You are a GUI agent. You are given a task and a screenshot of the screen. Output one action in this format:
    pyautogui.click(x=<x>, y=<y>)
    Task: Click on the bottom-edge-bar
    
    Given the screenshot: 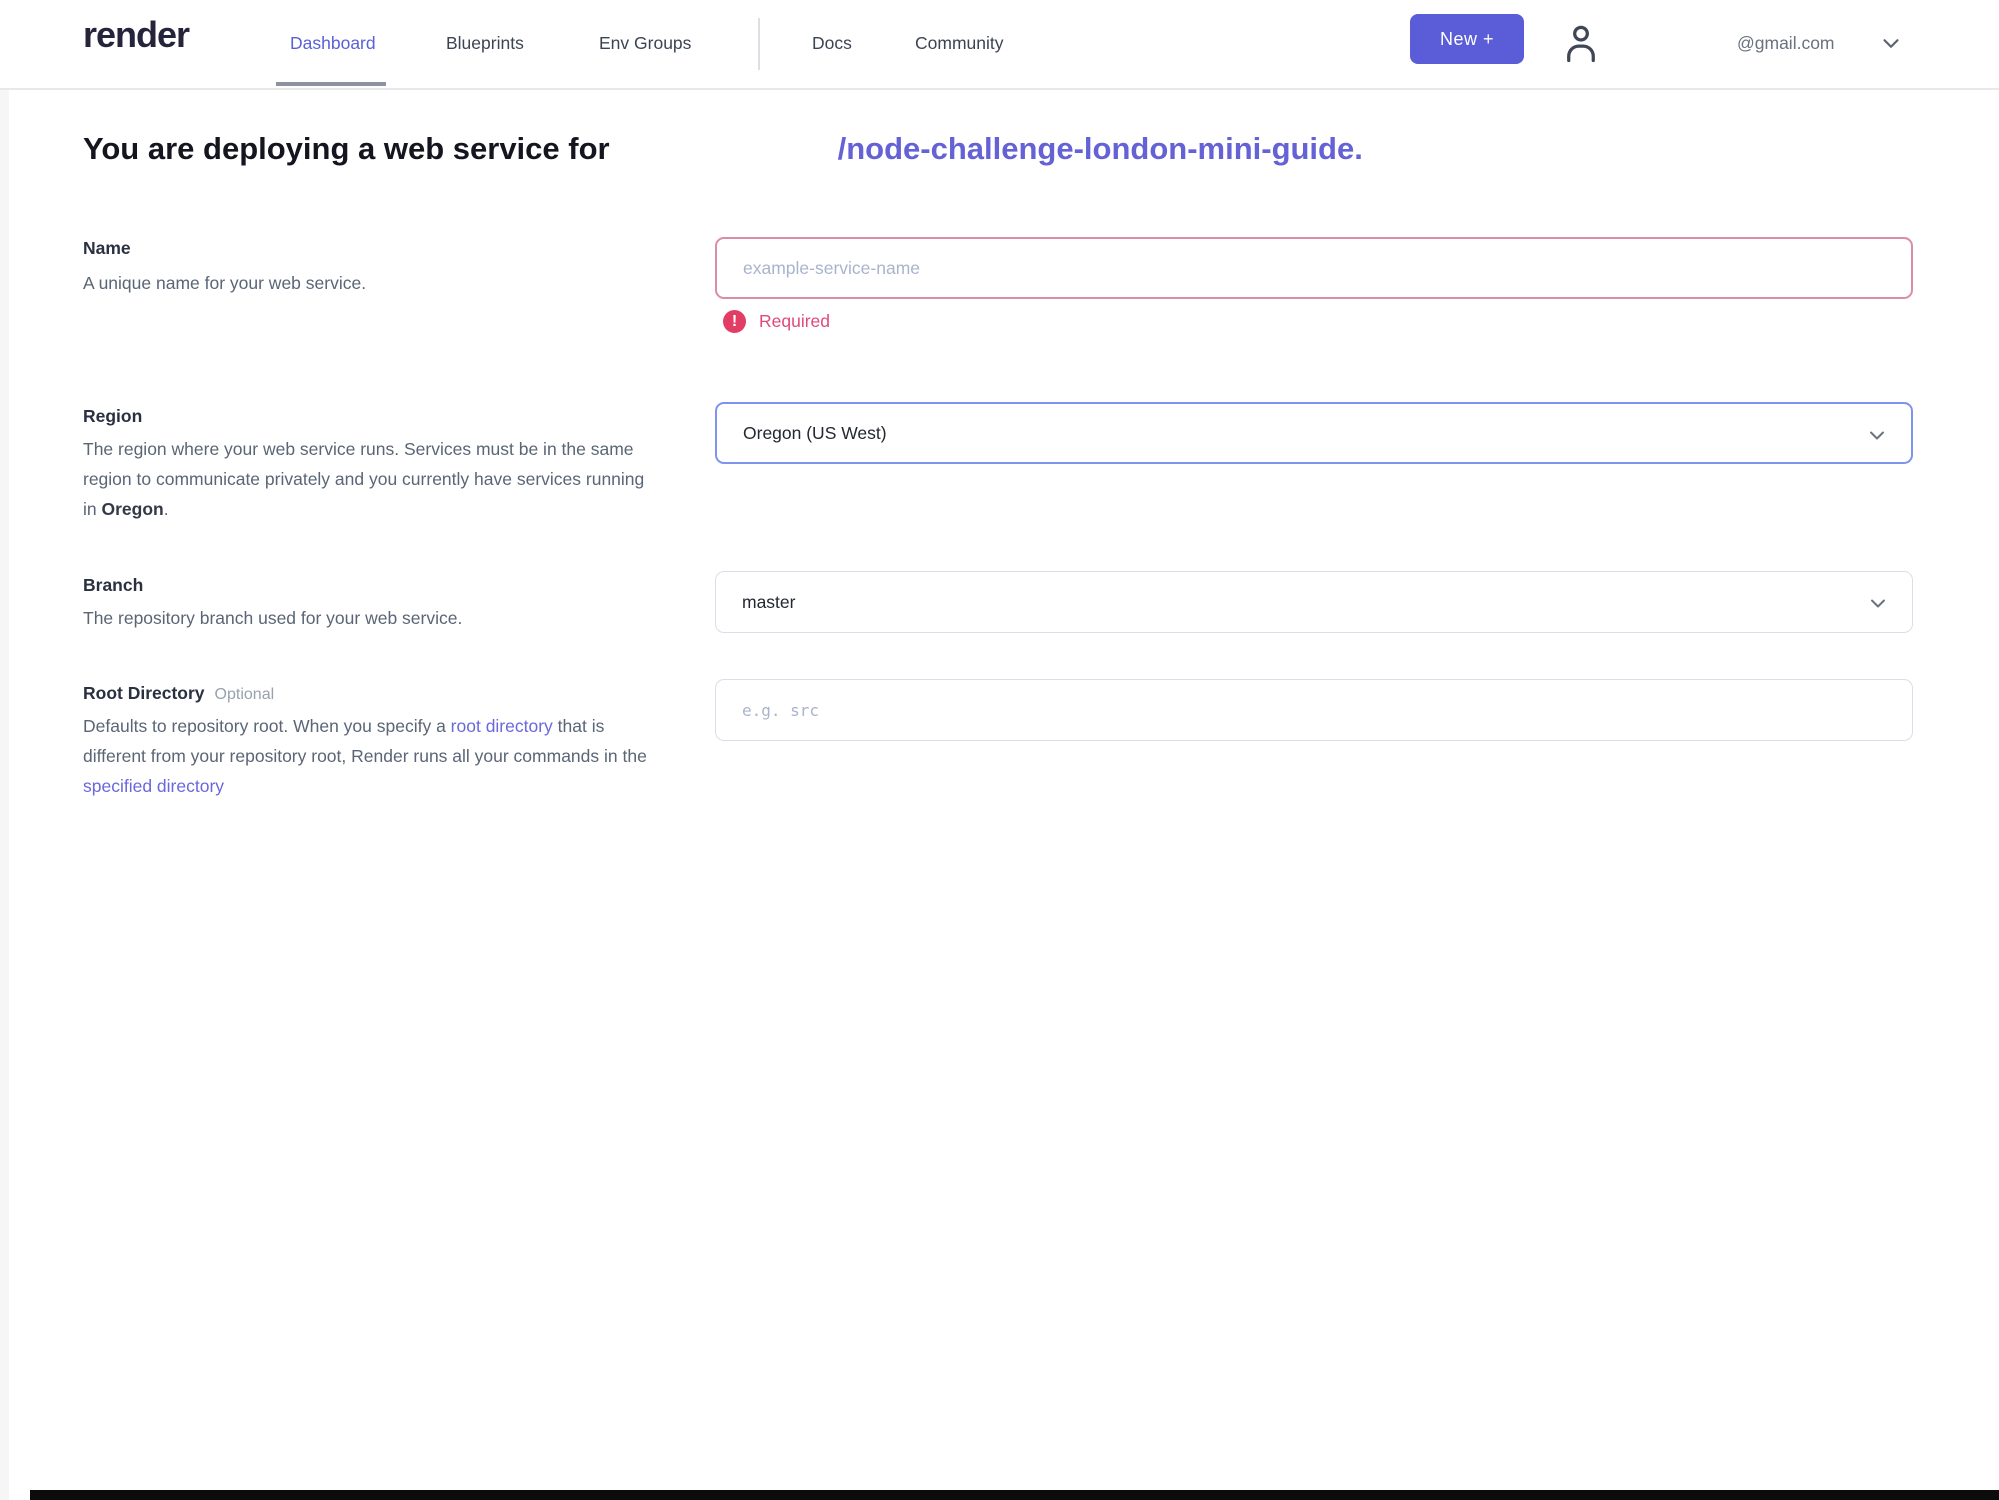 What is the action you would take?
    pyautogui.click(x=1014, y=1495)
    